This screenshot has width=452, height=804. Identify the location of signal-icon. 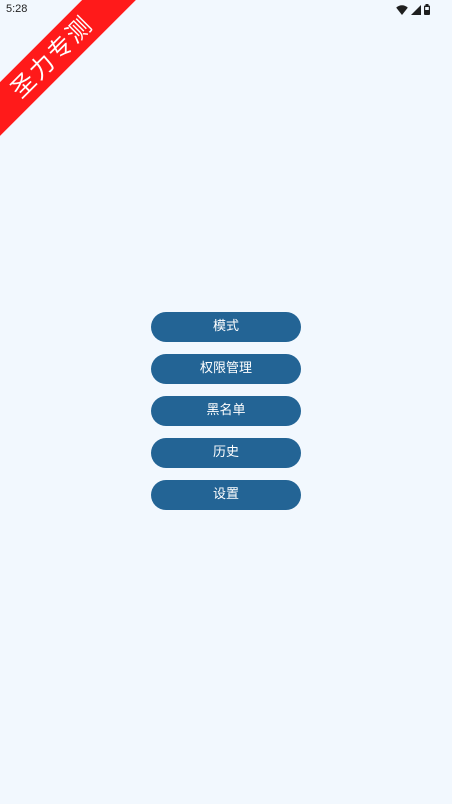
(416, 9).